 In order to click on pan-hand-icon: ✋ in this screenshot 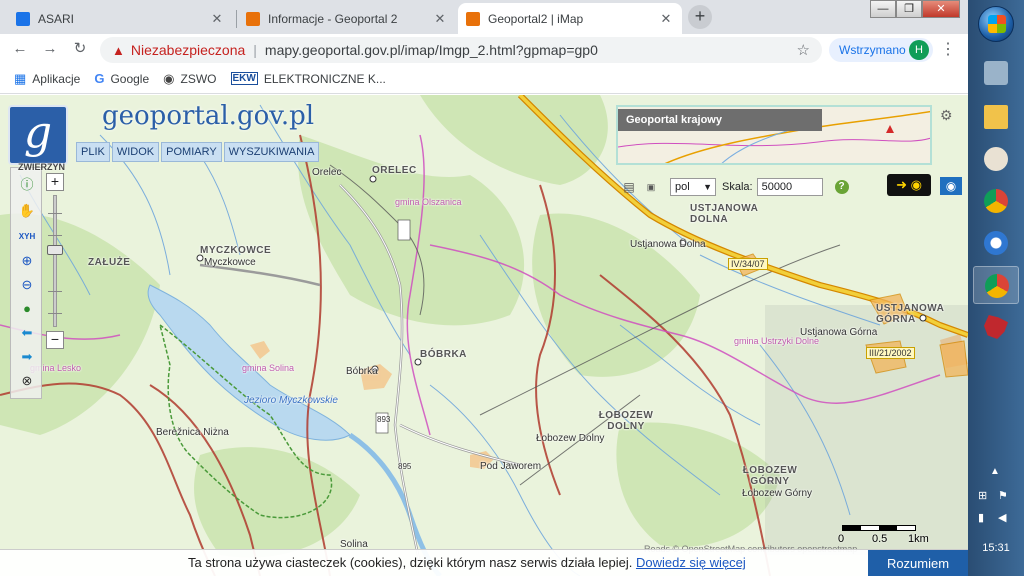, I will do `click(27, 211)`.